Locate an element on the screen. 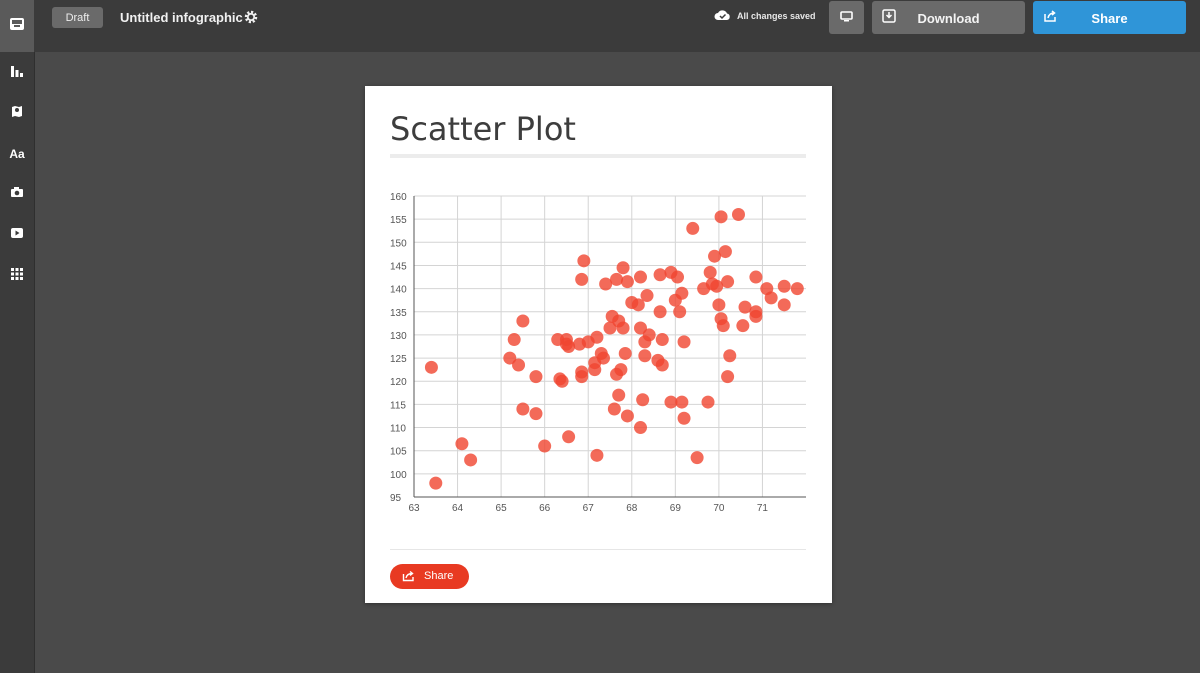 This screenshot has width=1200, height=673. download-button: Download is located at coordinates (948, 17).